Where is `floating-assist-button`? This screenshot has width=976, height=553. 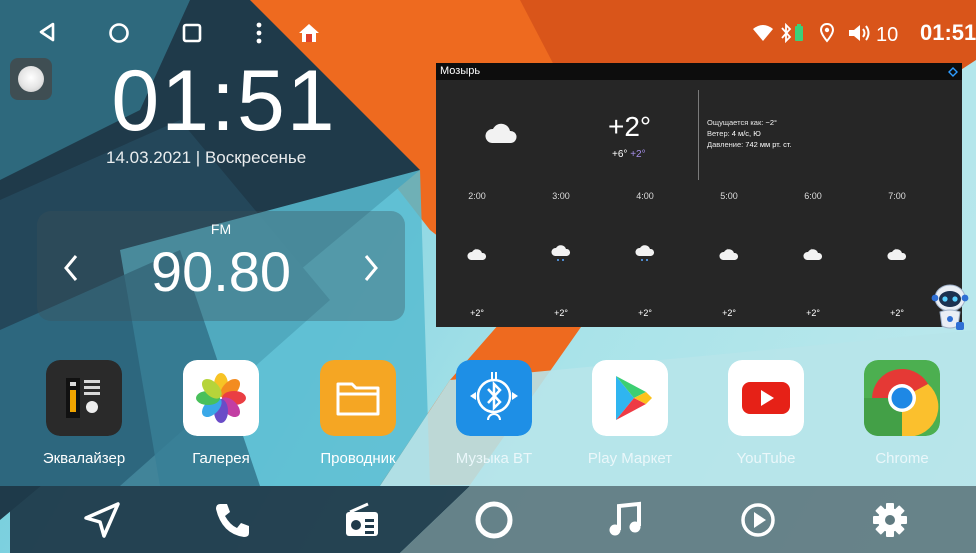
floating-assist-button is located at coordinates (31, 79).